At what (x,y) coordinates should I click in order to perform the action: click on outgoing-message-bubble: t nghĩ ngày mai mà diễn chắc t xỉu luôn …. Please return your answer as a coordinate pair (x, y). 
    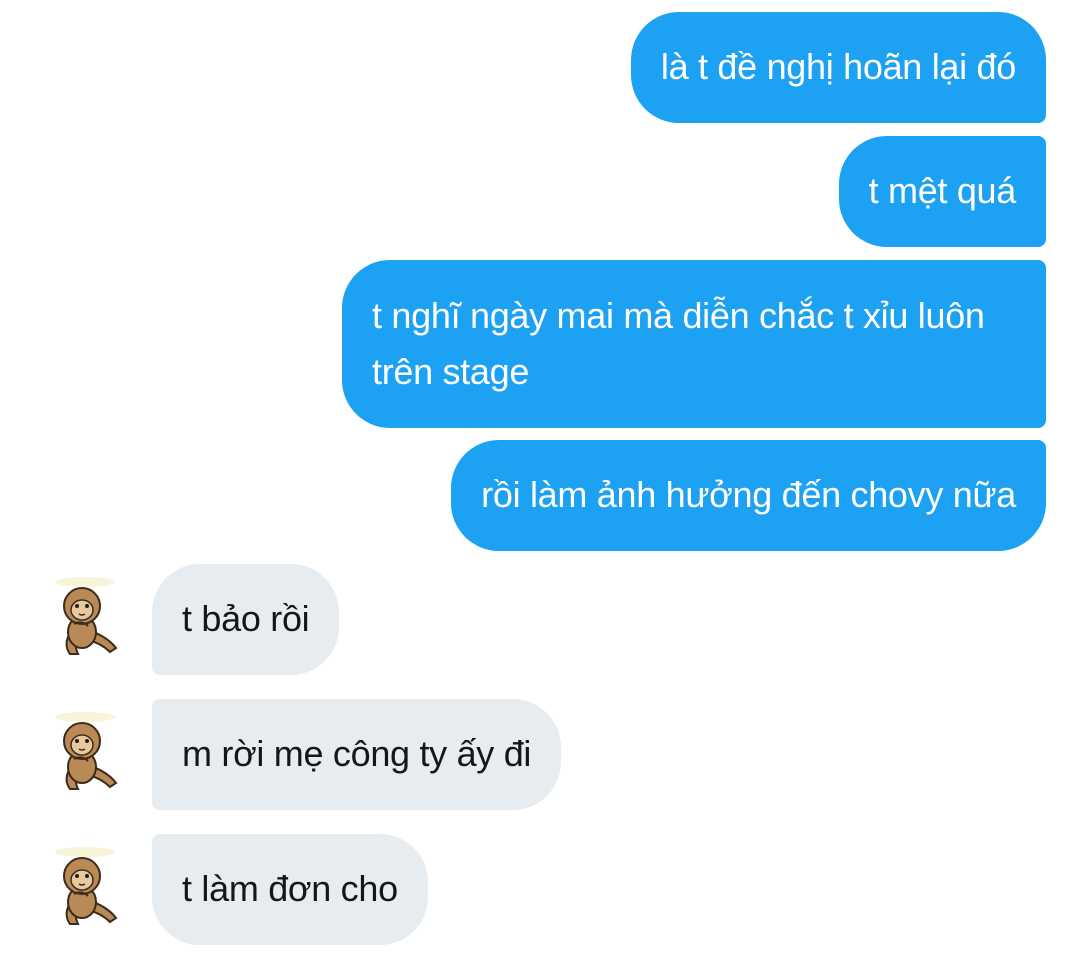
    Looking at the image, I should click on (694, 344).